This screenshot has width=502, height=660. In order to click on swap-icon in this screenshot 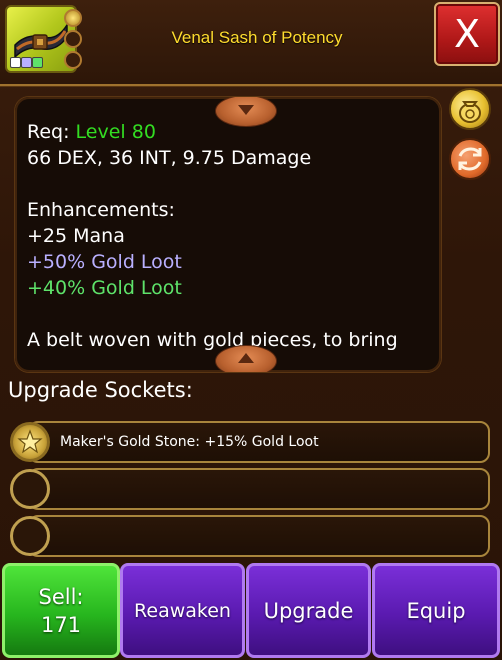, I will do `click(470, 159)`.